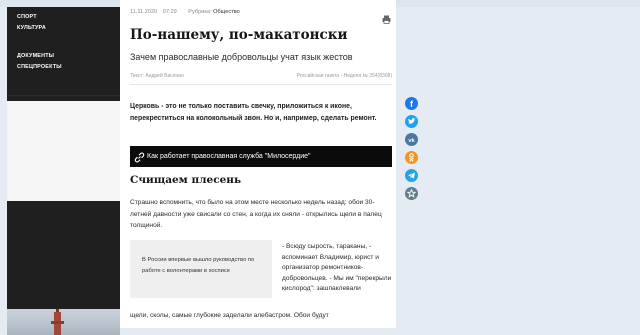 This screenshot has width=640, height=335. Describe the element at coordinates (411, 175) in the screenshot. I see `telegram-icon` at that location.